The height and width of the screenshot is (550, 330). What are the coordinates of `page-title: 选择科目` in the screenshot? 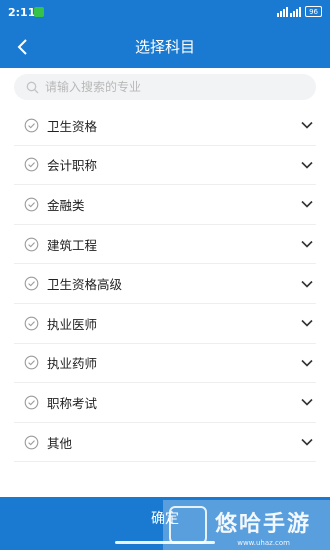 It's located at (164, 47).